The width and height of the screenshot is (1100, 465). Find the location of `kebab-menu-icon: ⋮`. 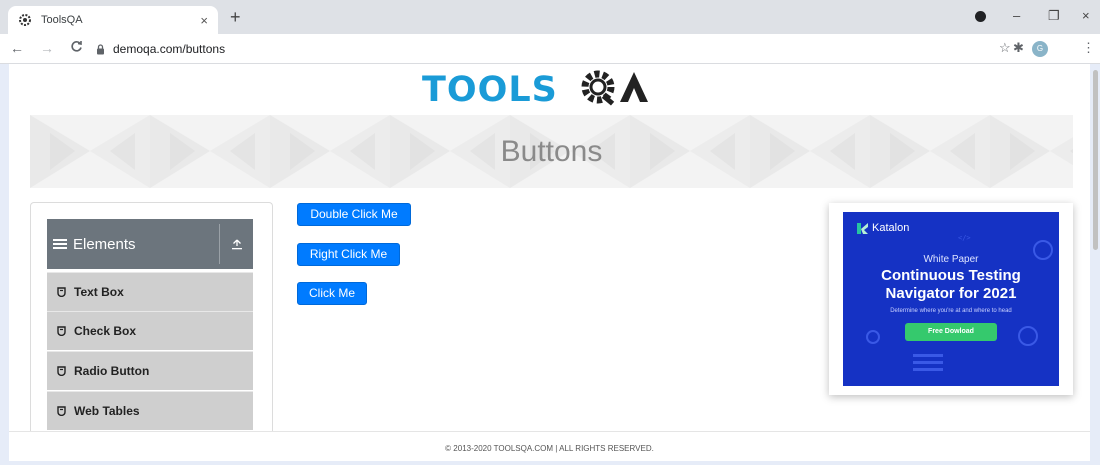

kebab-menu-icon: ⋮ is located at coordinates (1088, 48).